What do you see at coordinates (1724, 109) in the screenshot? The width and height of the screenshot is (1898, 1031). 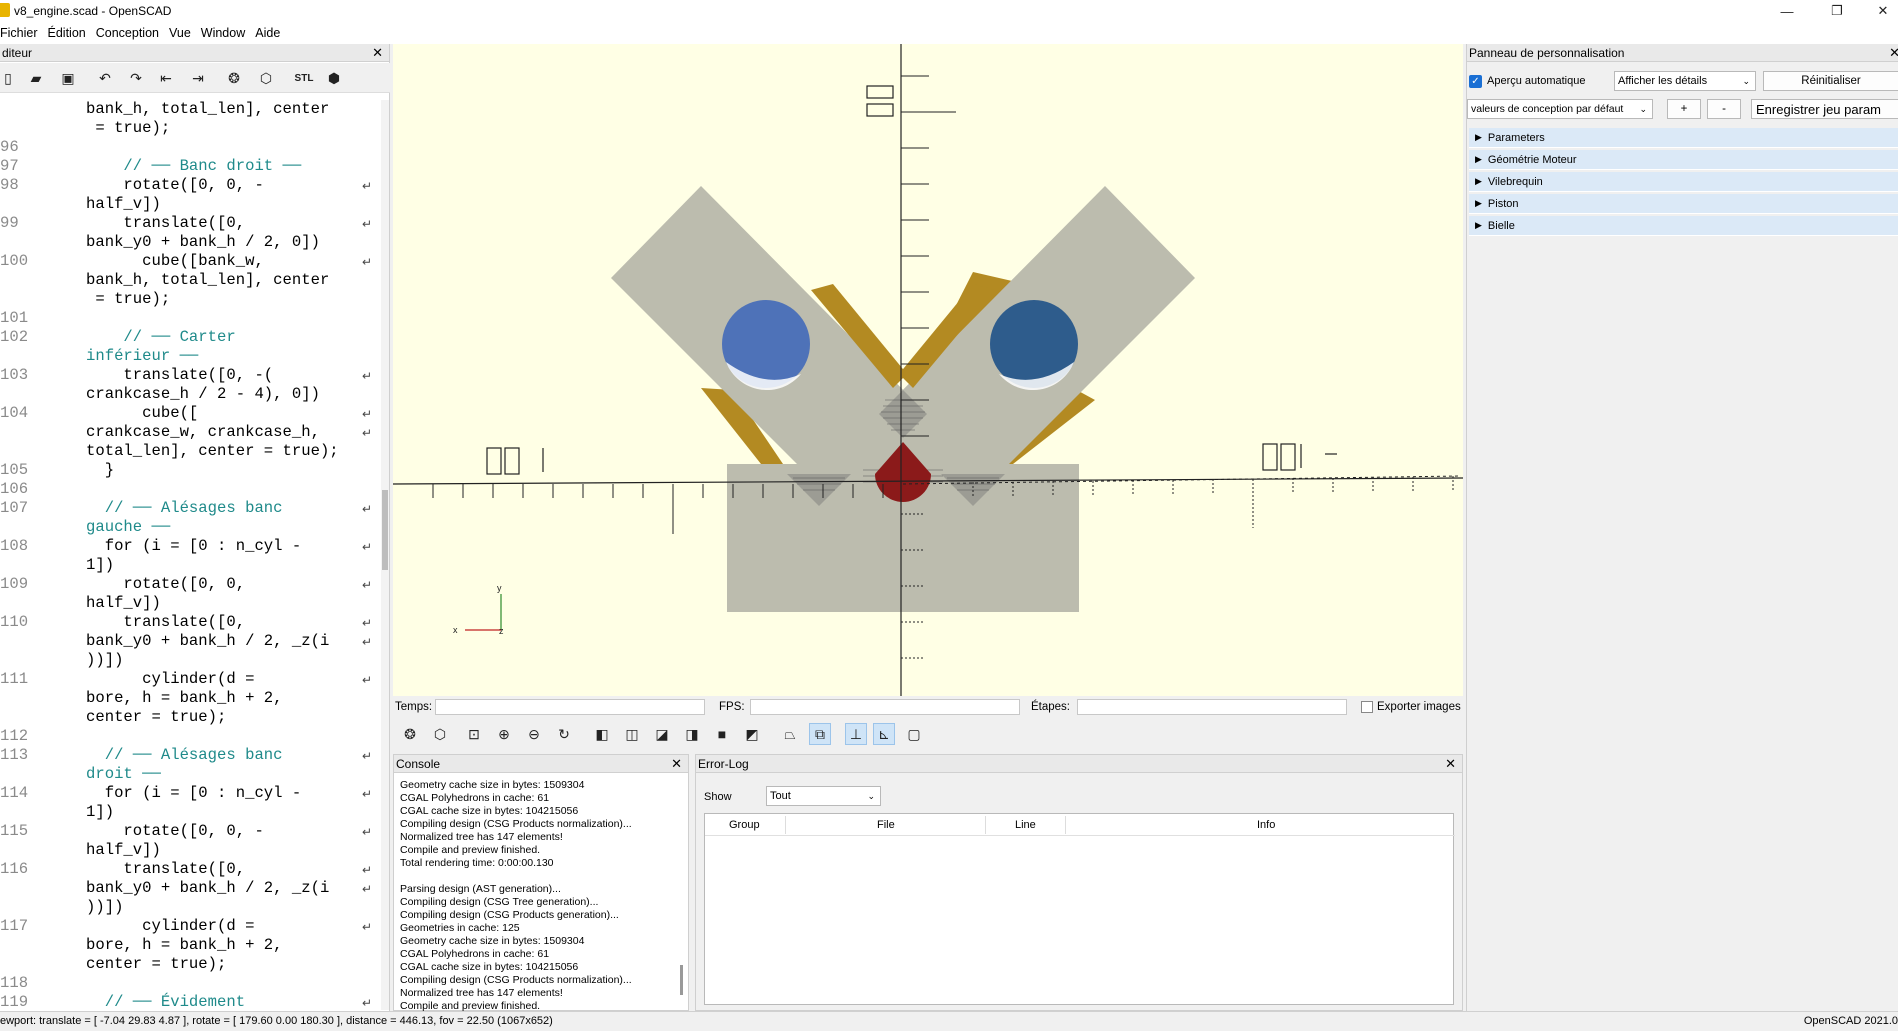 I see `remove-preset-button: -` at bounding box center [1724, 109].